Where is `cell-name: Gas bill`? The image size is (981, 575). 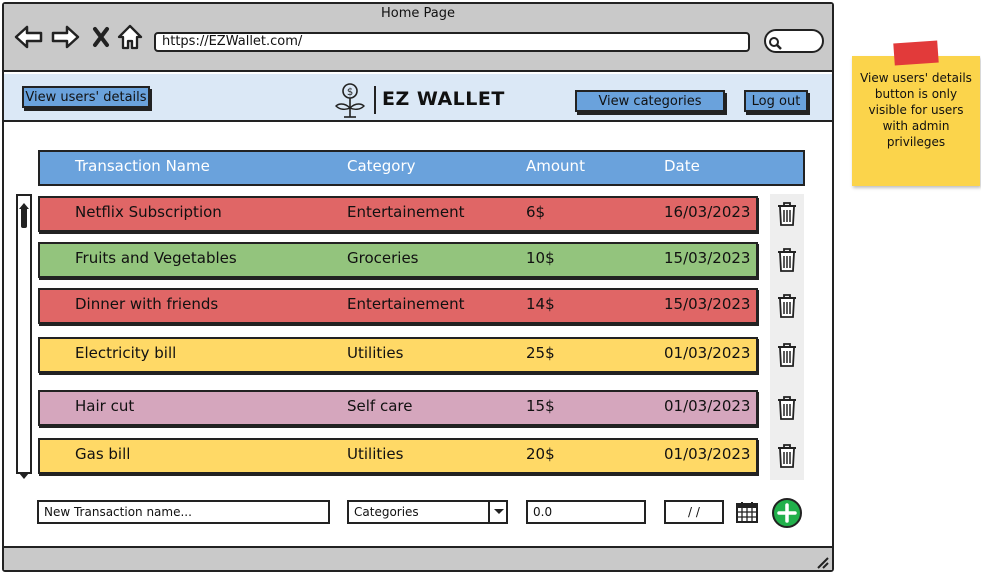
cell-name: Gas bill is located at coordinates (103, 454).